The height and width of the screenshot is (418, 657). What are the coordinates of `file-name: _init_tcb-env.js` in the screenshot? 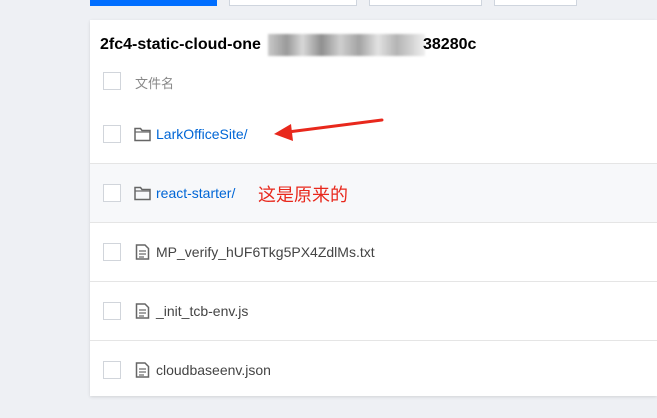 It's located at (202, 311).